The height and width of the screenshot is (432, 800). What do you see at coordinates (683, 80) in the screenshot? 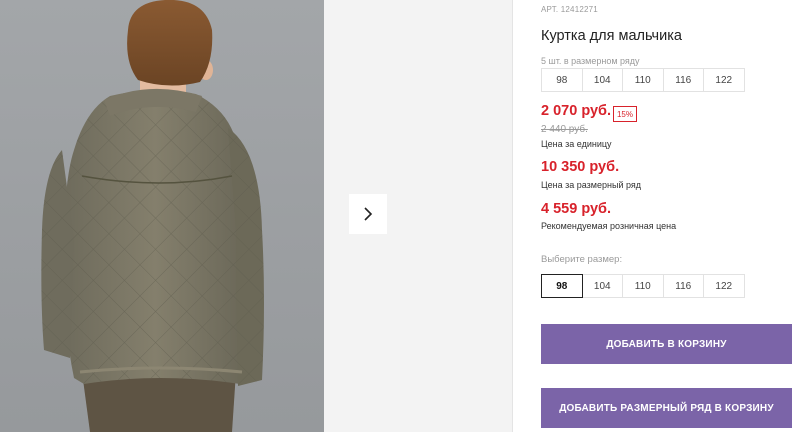
I see `series-size-cell: 116` at bounding box center [683, 80].